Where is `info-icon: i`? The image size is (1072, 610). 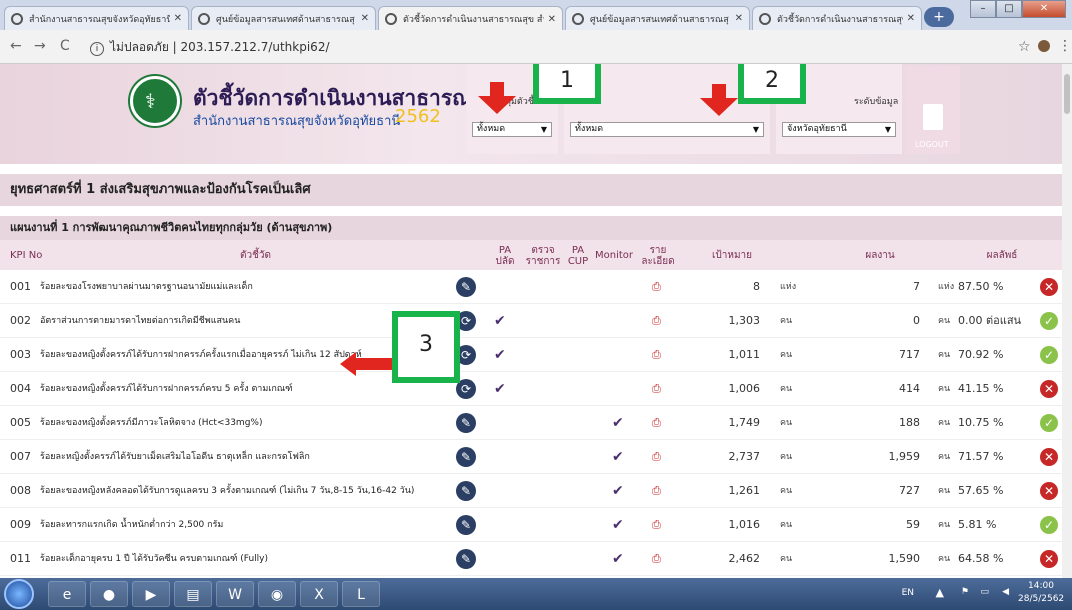 info-icon: i is located at coordinates (97, 49).